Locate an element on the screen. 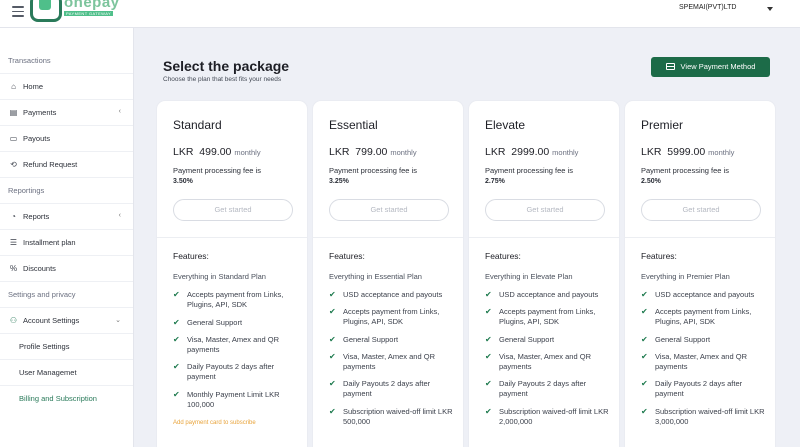  processing-fee: Payment processing fee is 3.25% is located at coordinates (391, 176).